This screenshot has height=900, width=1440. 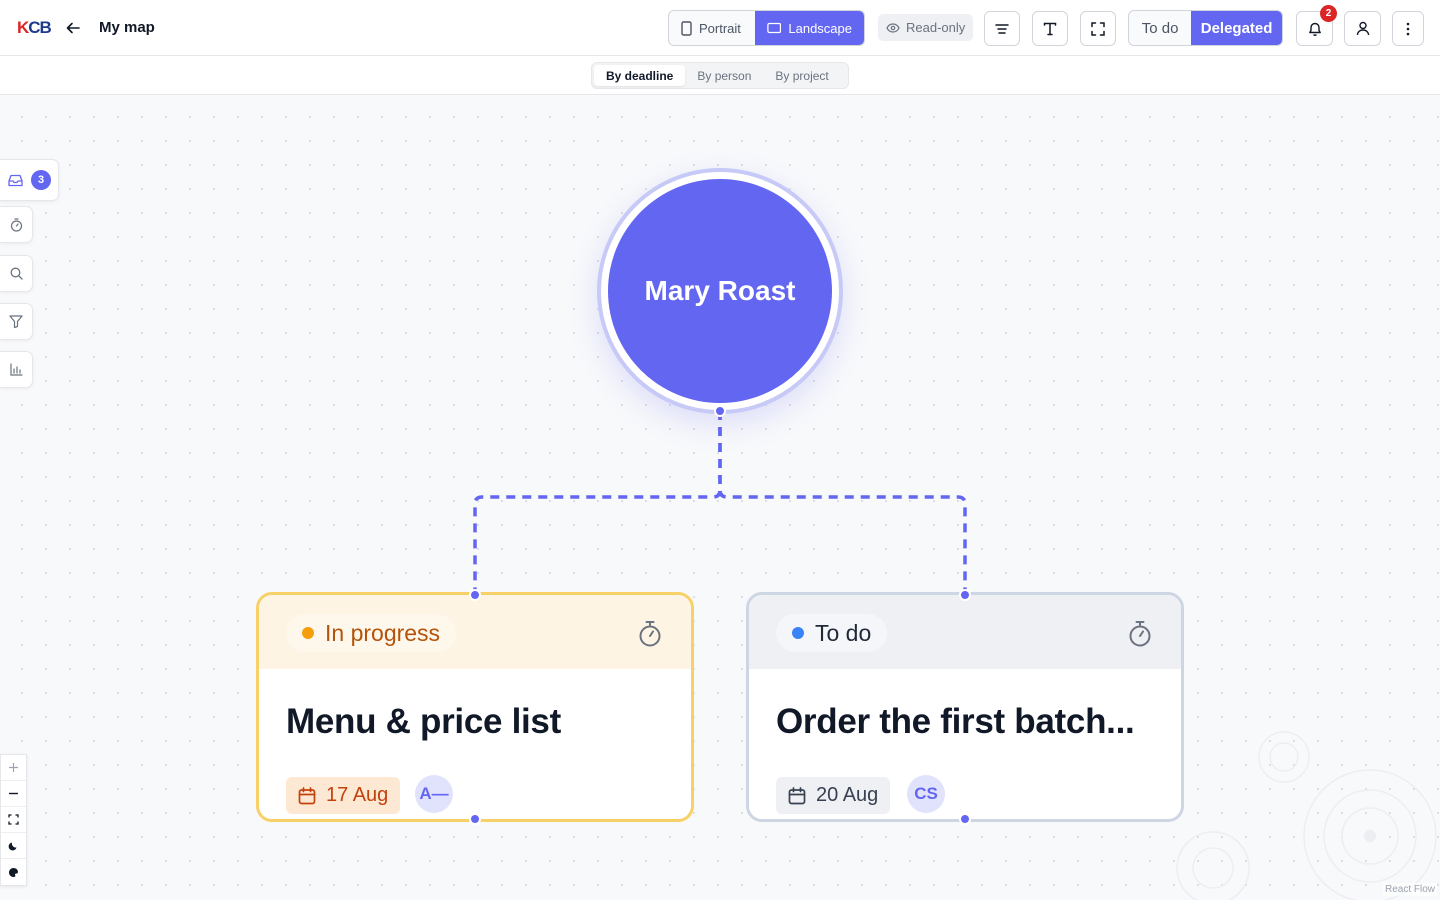 I want to click on text-icon, so click(x=1050, y=28).